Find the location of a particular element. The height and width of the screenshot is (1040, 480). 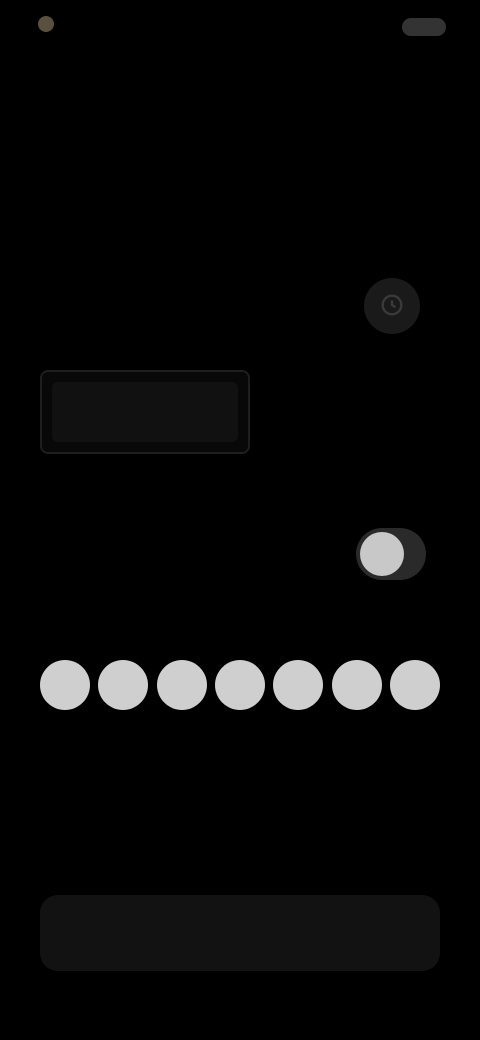

time-picker-button is located at coordinates (392, 306).